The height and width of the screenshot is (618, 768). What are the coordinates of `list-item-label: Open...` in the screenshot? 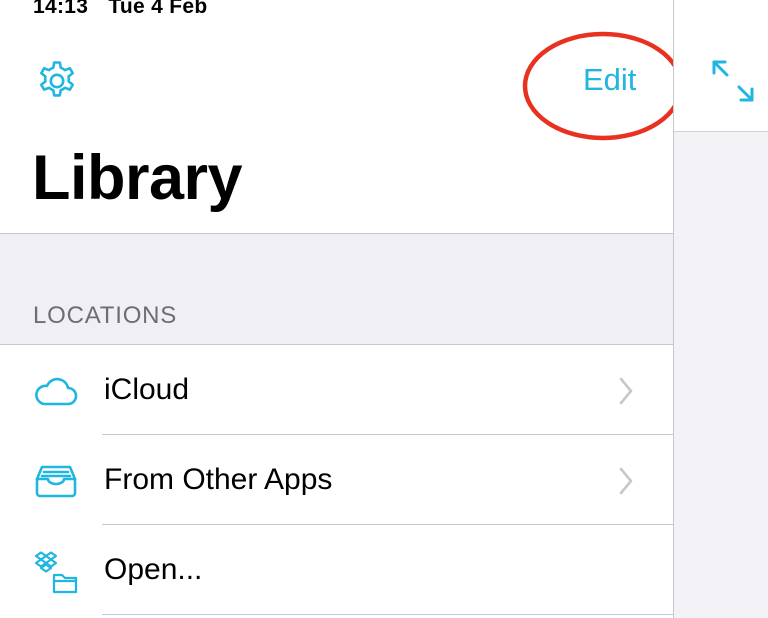 It's located at (153, 569).